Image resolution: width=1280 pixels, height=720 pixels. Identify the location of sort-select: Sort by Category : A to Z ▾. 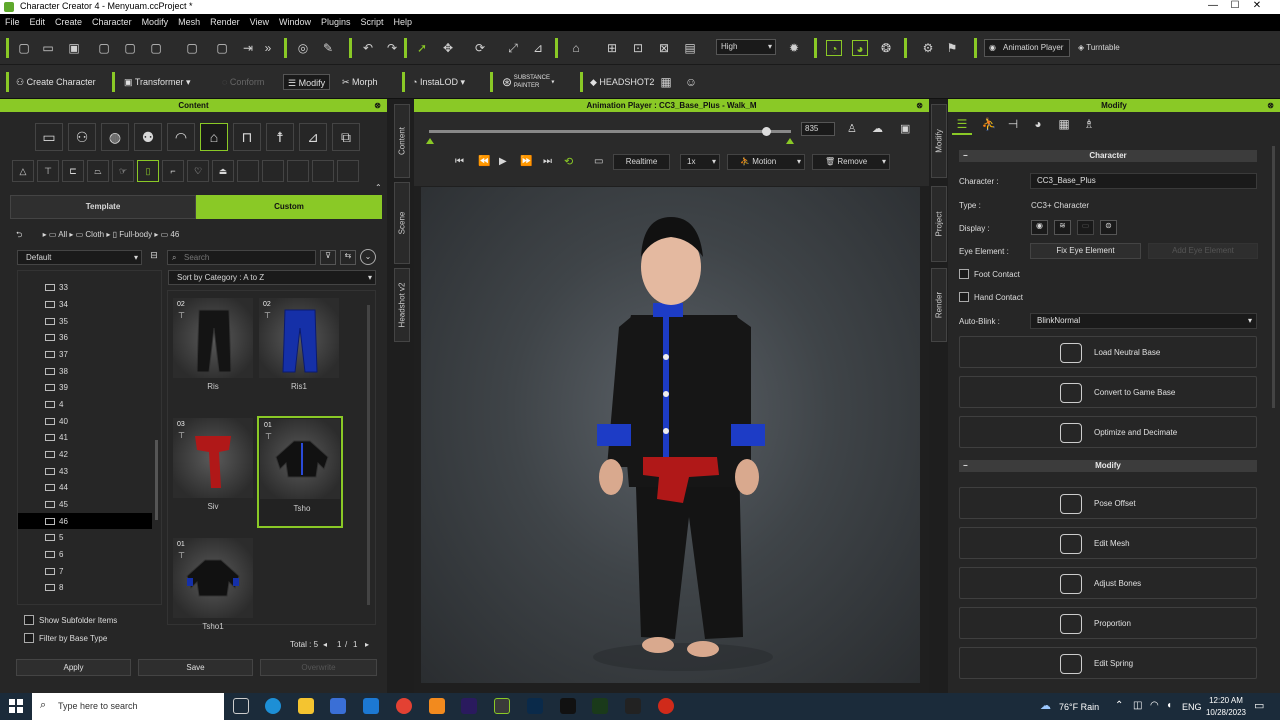
(272, 277).